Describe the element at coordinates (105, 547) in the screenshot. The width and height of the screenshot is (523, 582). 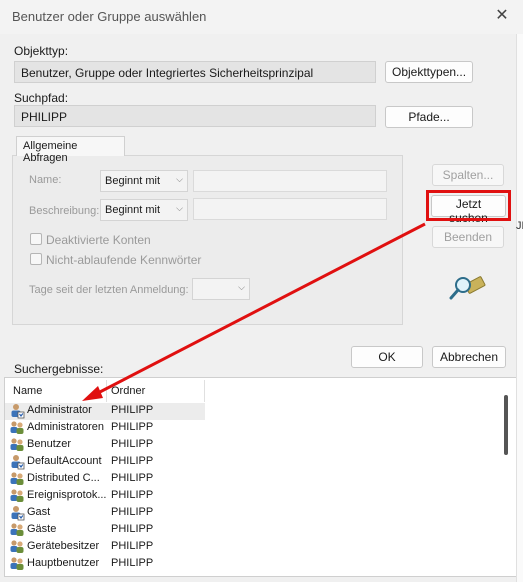
I see `table-row: Gerätebesitzer PHILIPP` at that location.